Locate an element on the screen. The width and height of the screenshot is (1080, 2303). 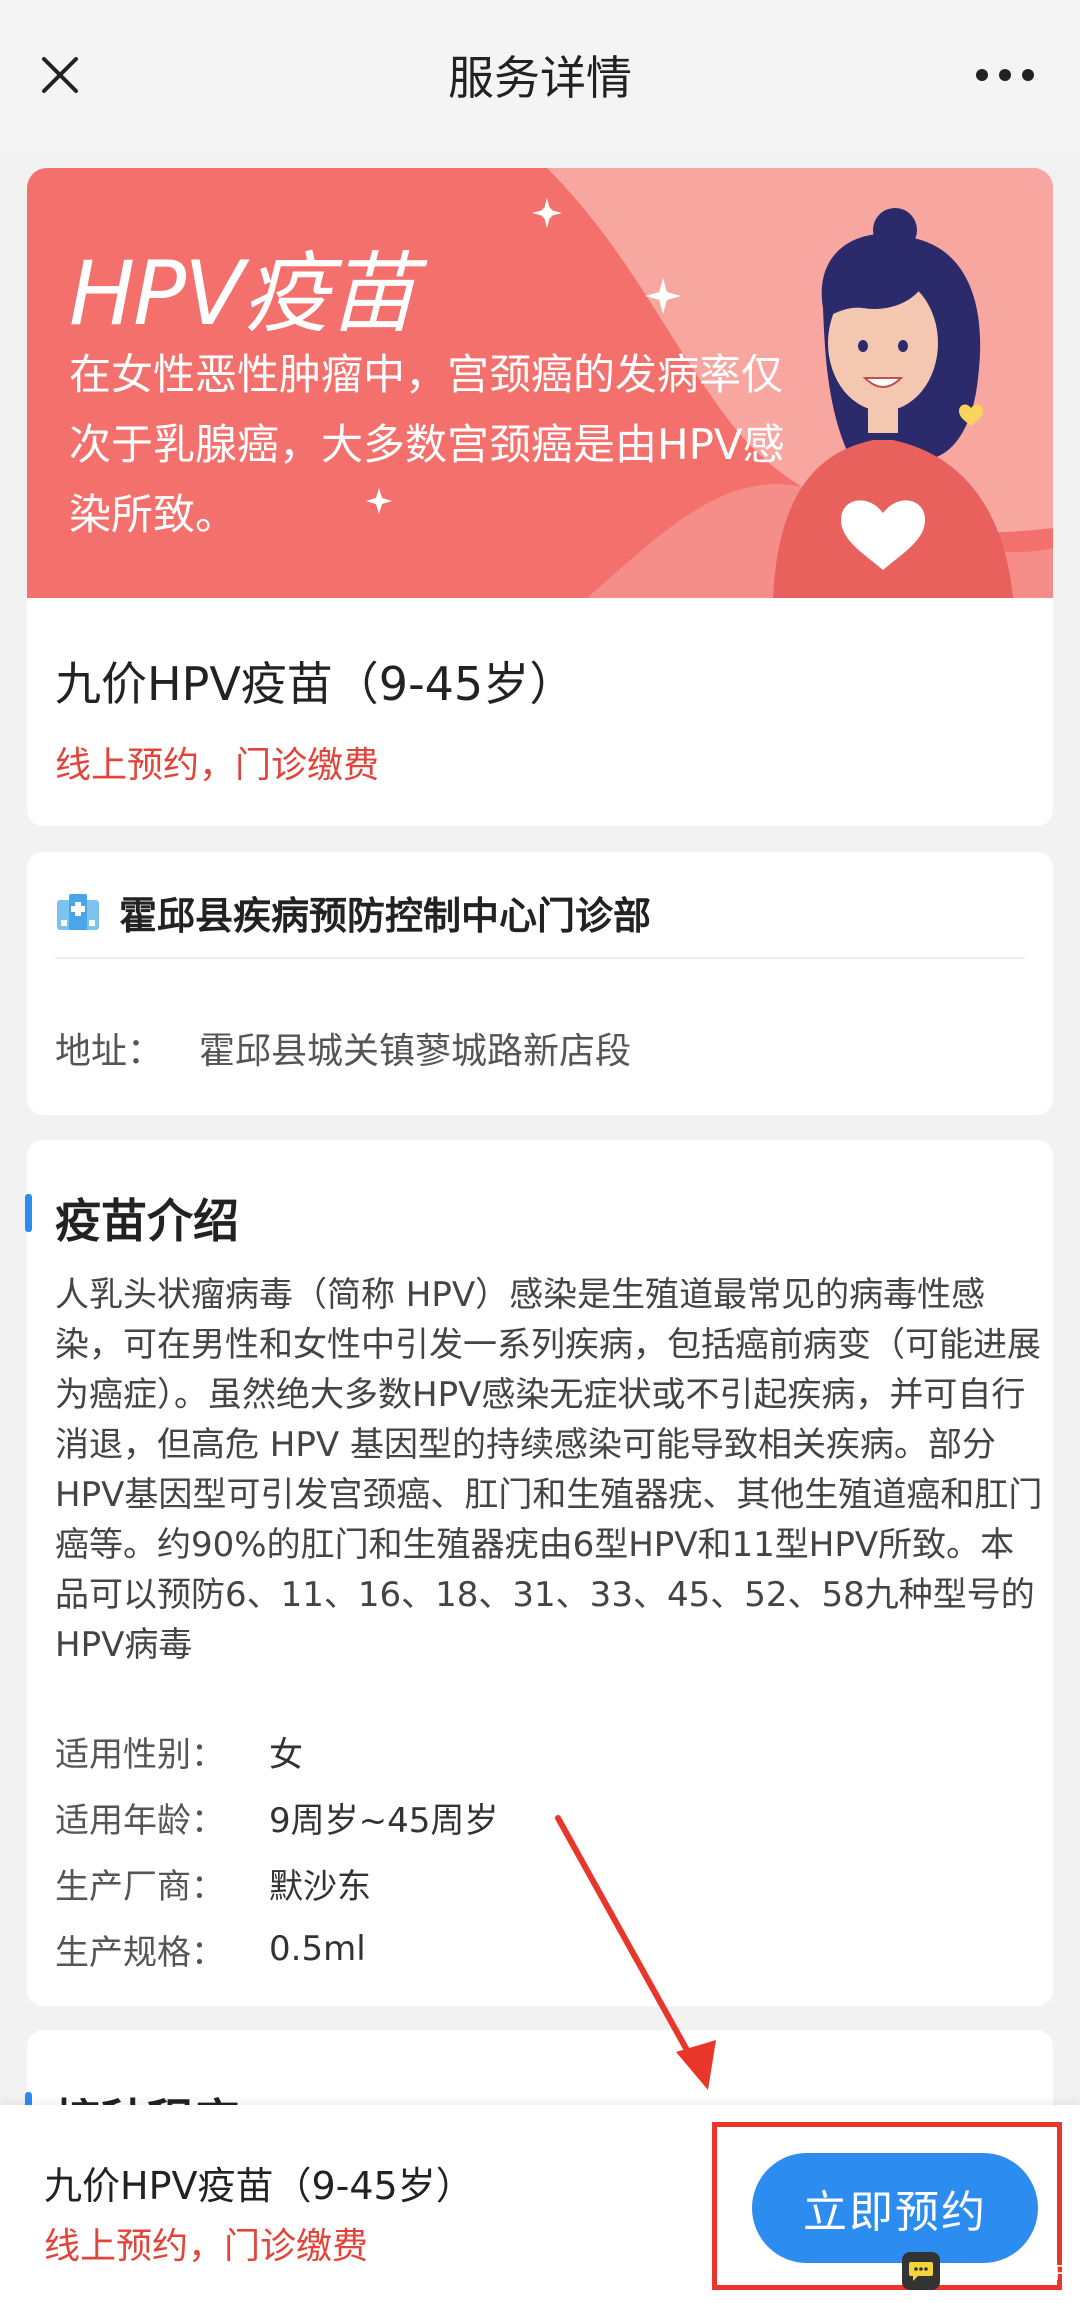
spec-row: 适用性别： 女 is located at coordinates (276, 1751).